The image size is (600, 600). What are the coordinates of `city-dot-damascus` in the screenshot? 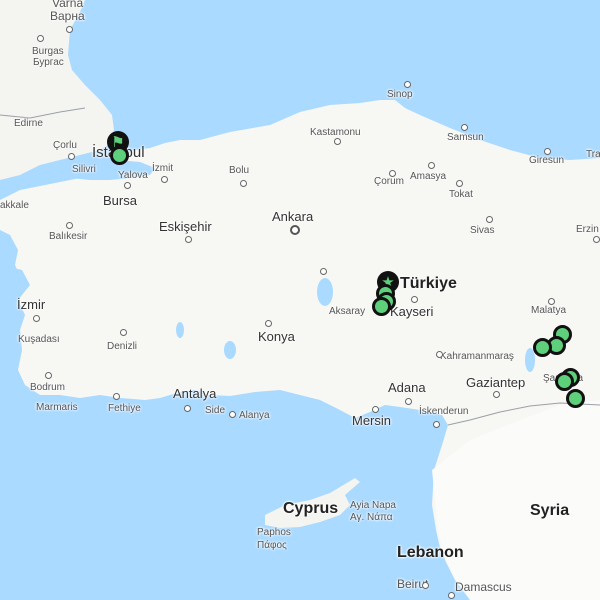 It's located at (451, 595).